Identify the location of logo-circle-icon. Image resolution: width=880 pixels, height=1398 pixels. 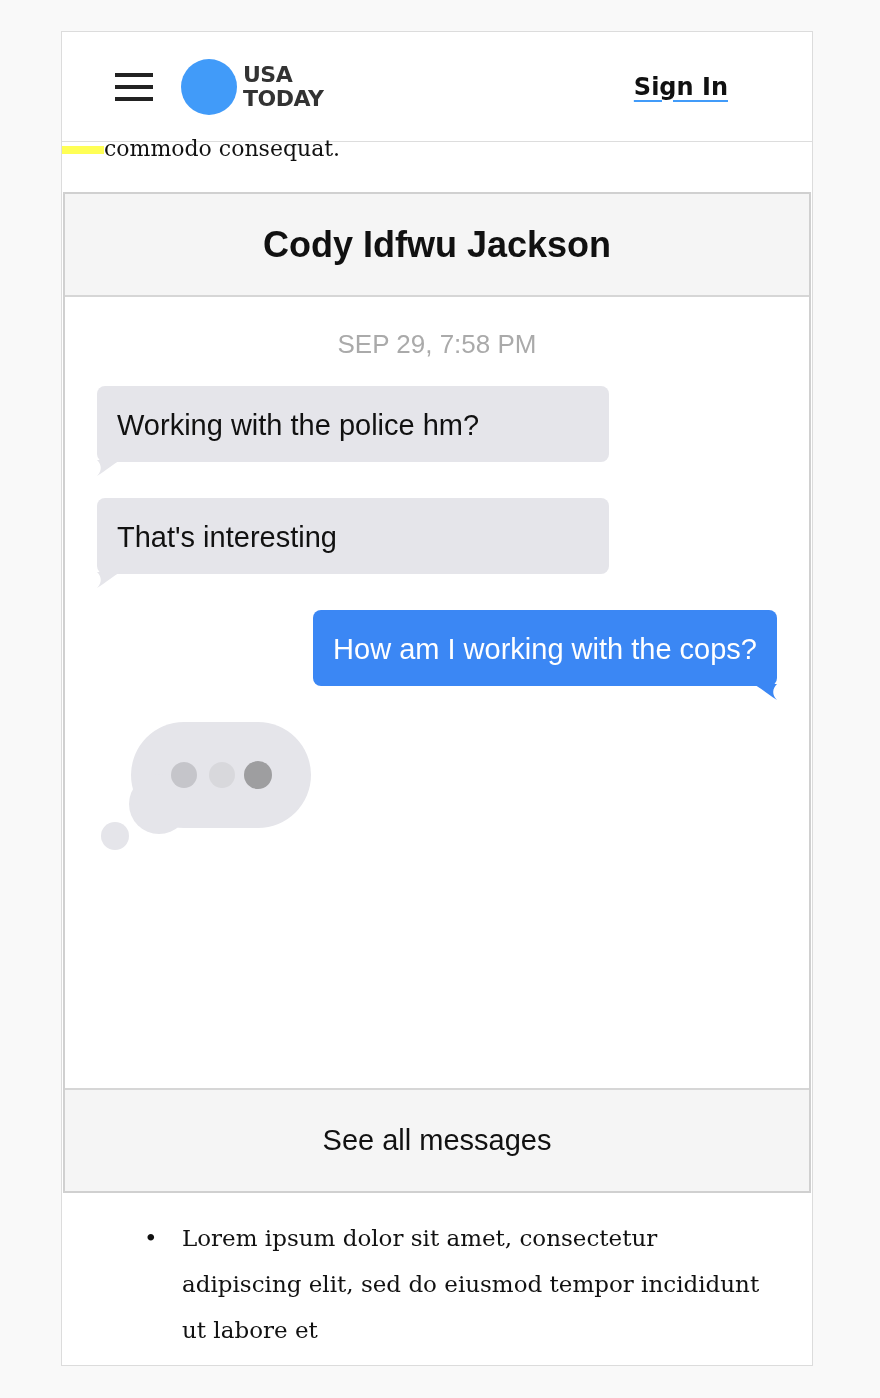
(209, 86).